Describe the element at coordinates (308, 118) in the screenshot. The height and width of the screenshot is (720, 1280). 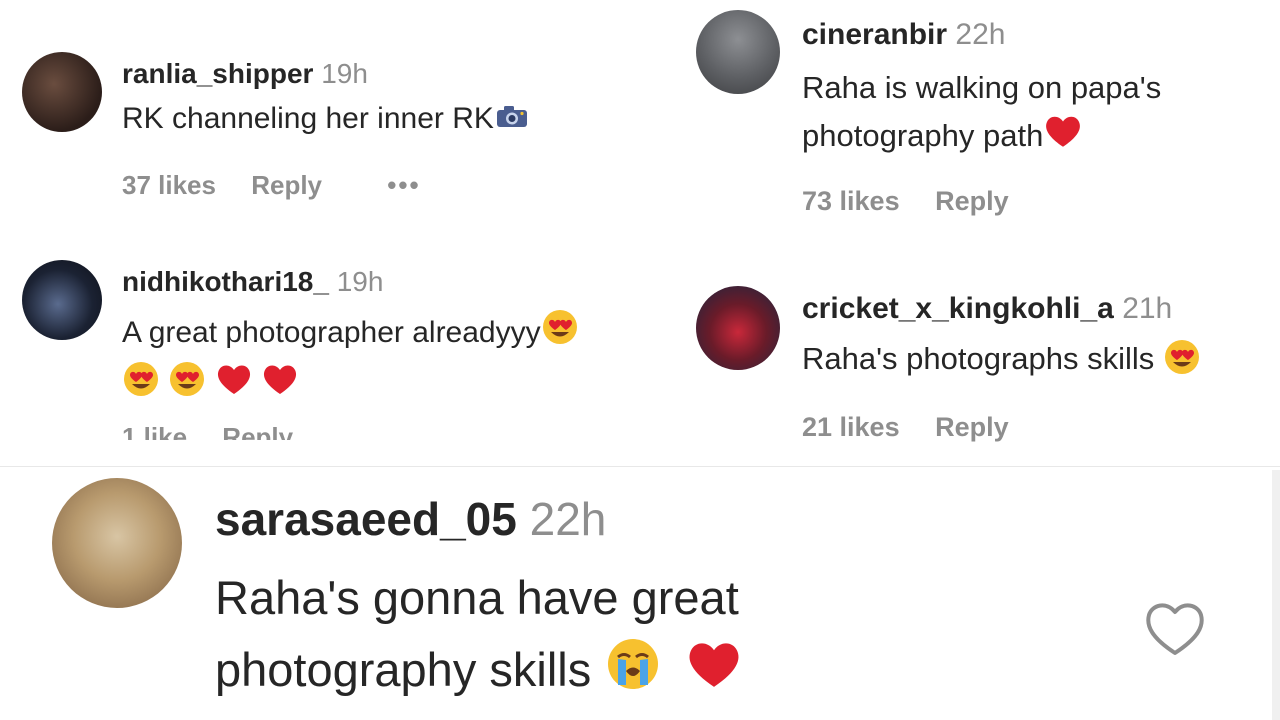
I see `comment-body: RK channeling her inner RK` at that location.